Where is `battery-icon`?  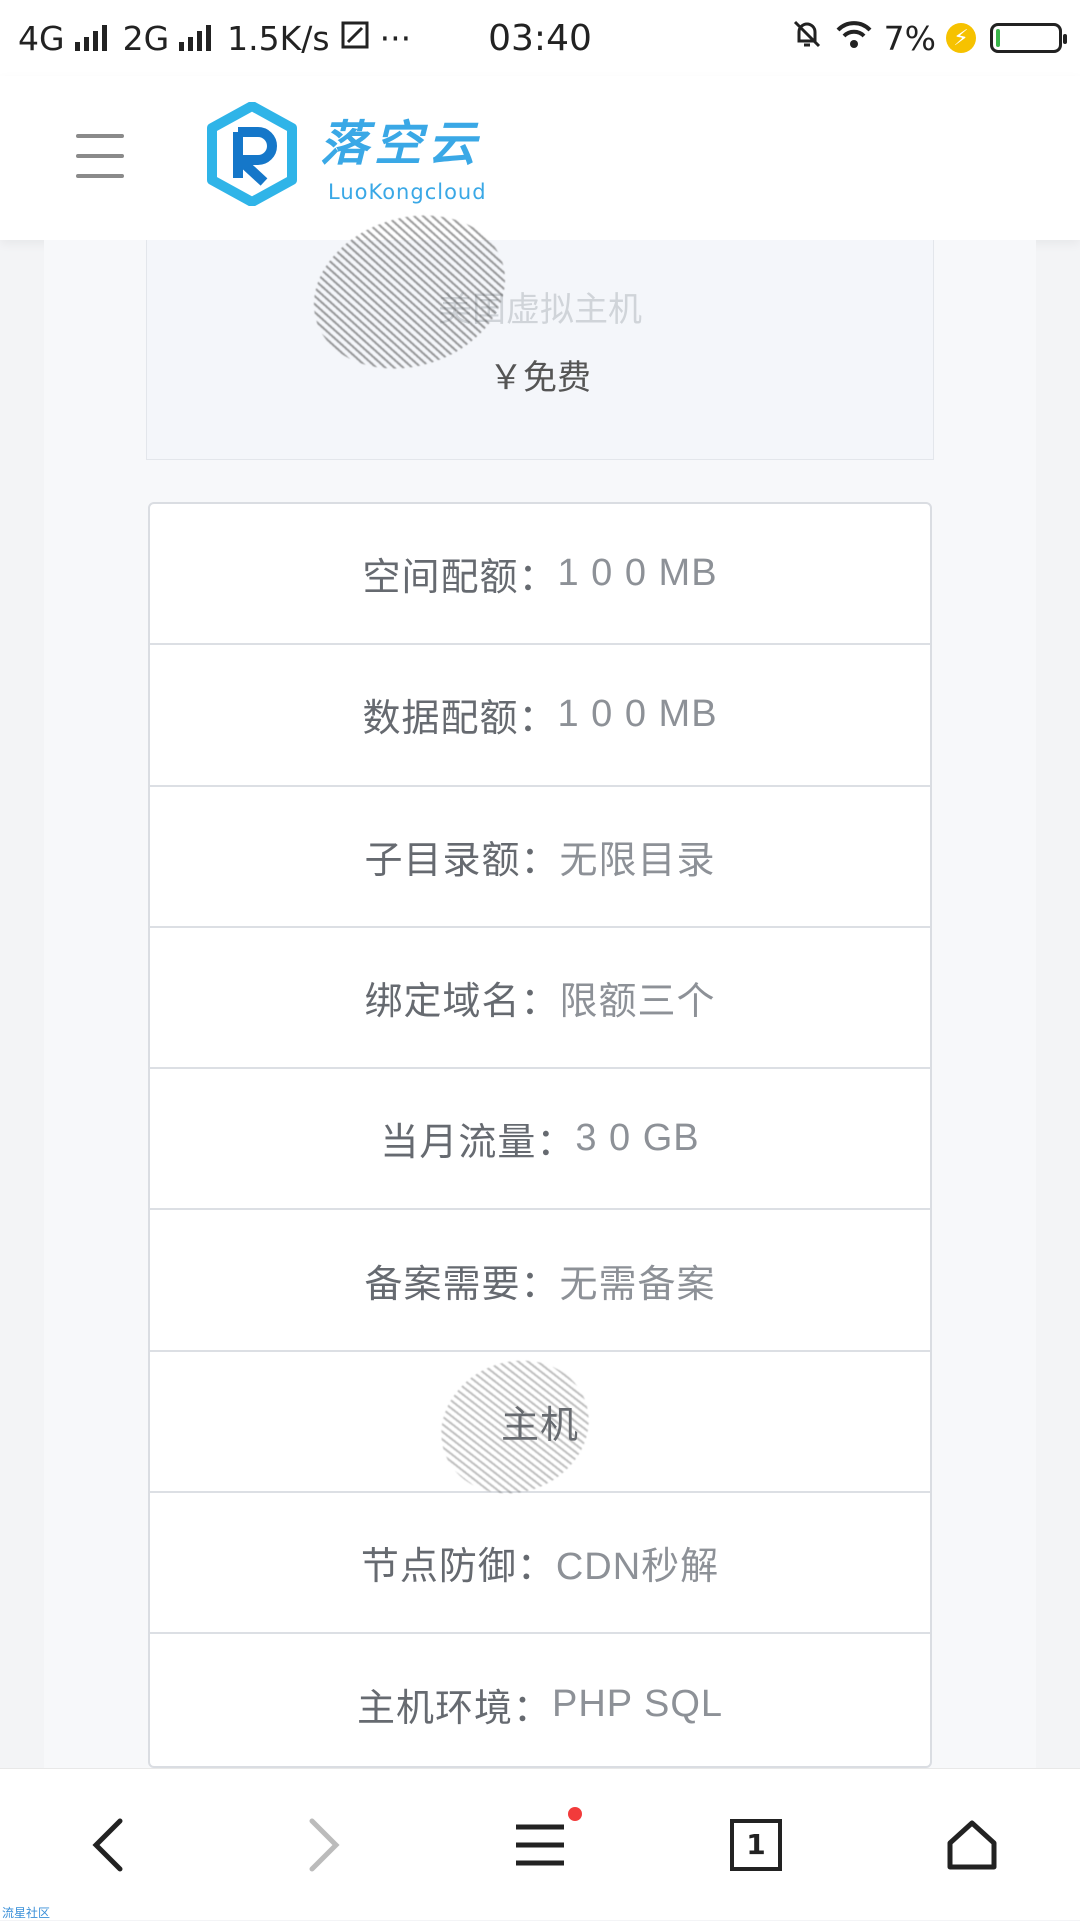 battery-icon is located at coordinates (1028, 38).